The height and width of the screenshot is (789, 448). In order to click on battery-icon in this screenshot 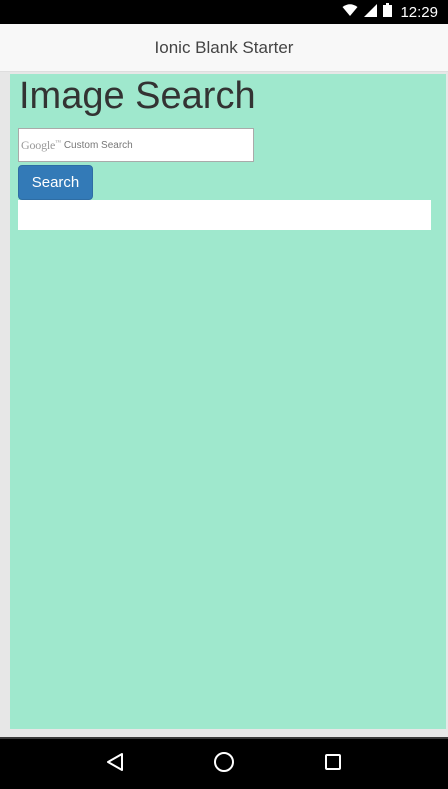, I will do `click(388, 12)`.